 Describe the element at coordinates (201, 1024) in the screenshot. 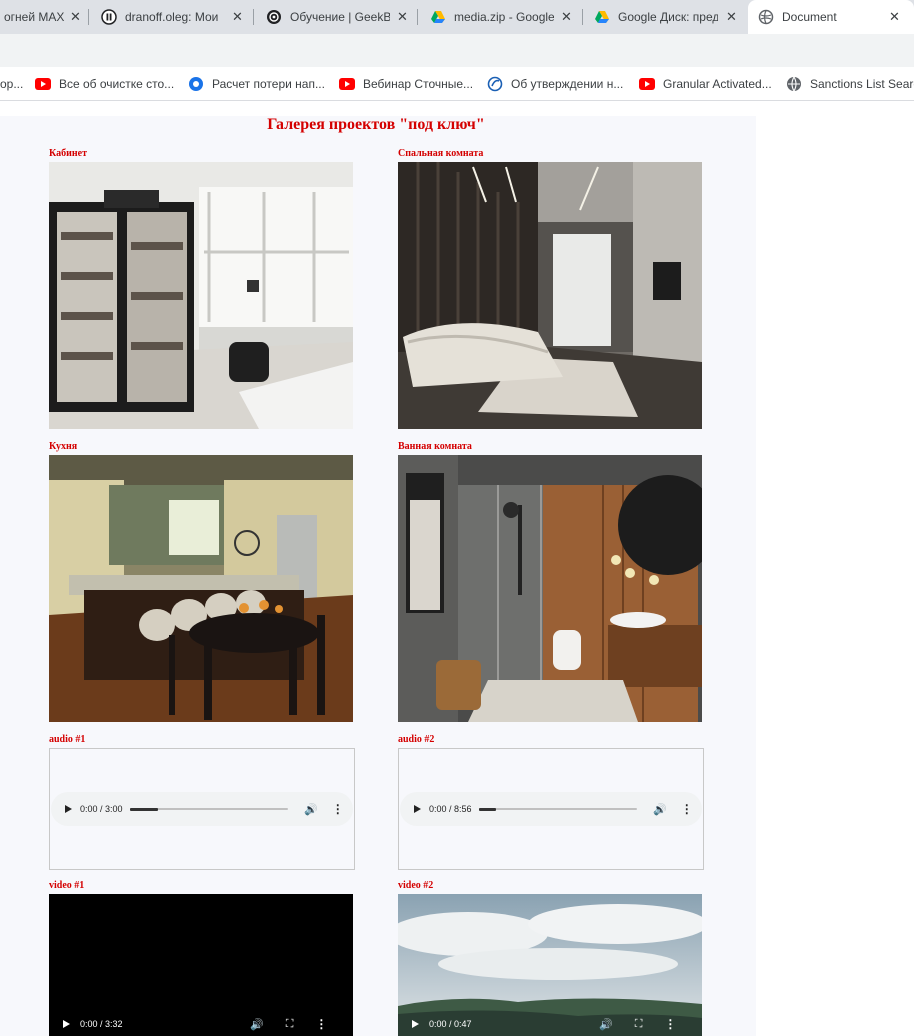

I see `video-controls: 0:00 / 3:32 🔊 ⛶ ⋮` at that location.